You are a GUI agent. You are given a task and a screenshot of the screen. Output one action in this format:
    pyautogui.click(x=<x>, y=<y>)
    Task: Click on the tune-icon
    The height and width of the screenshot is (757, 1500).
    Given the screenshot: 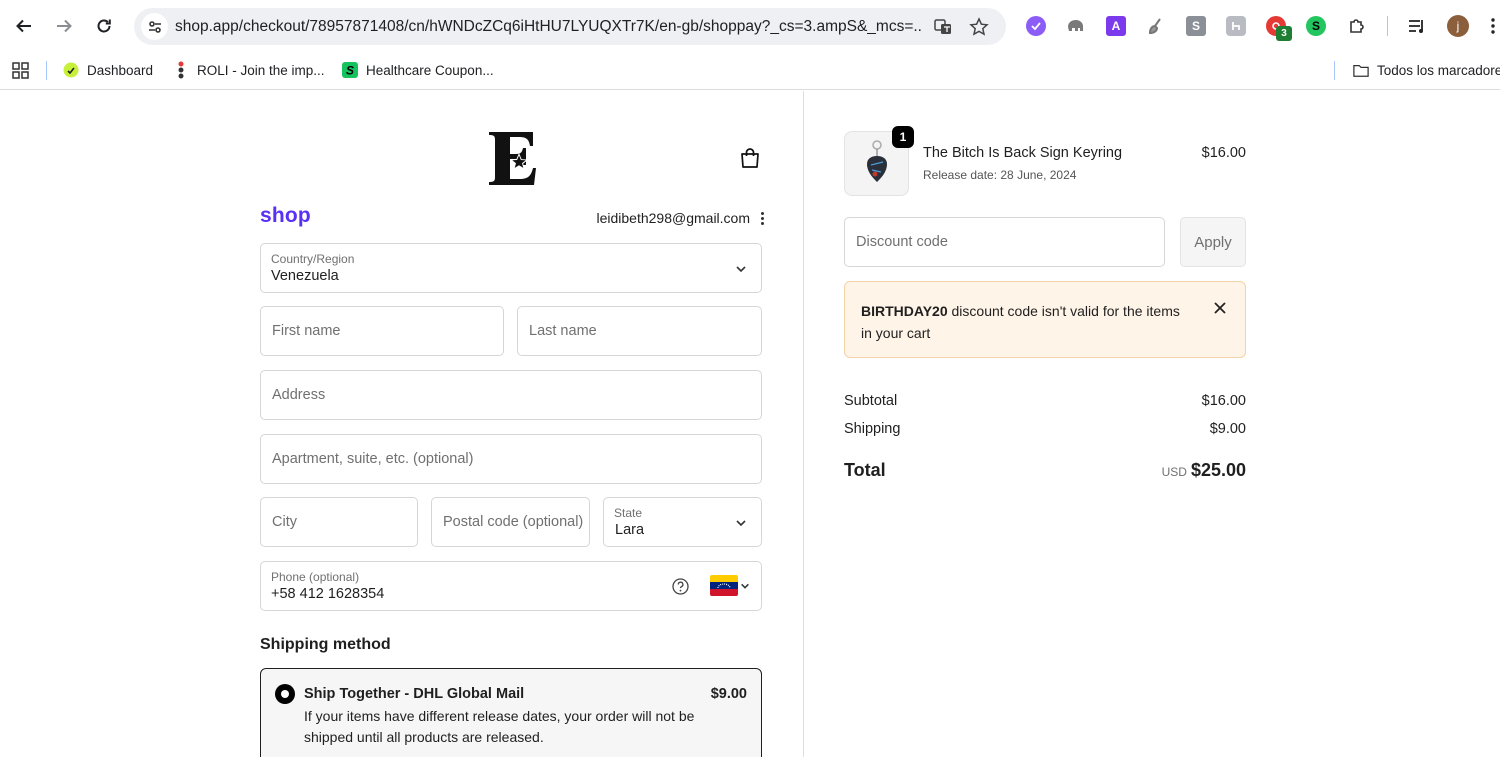 What is the action you would take?
    pyautogui.click(x=154, y=26)
    